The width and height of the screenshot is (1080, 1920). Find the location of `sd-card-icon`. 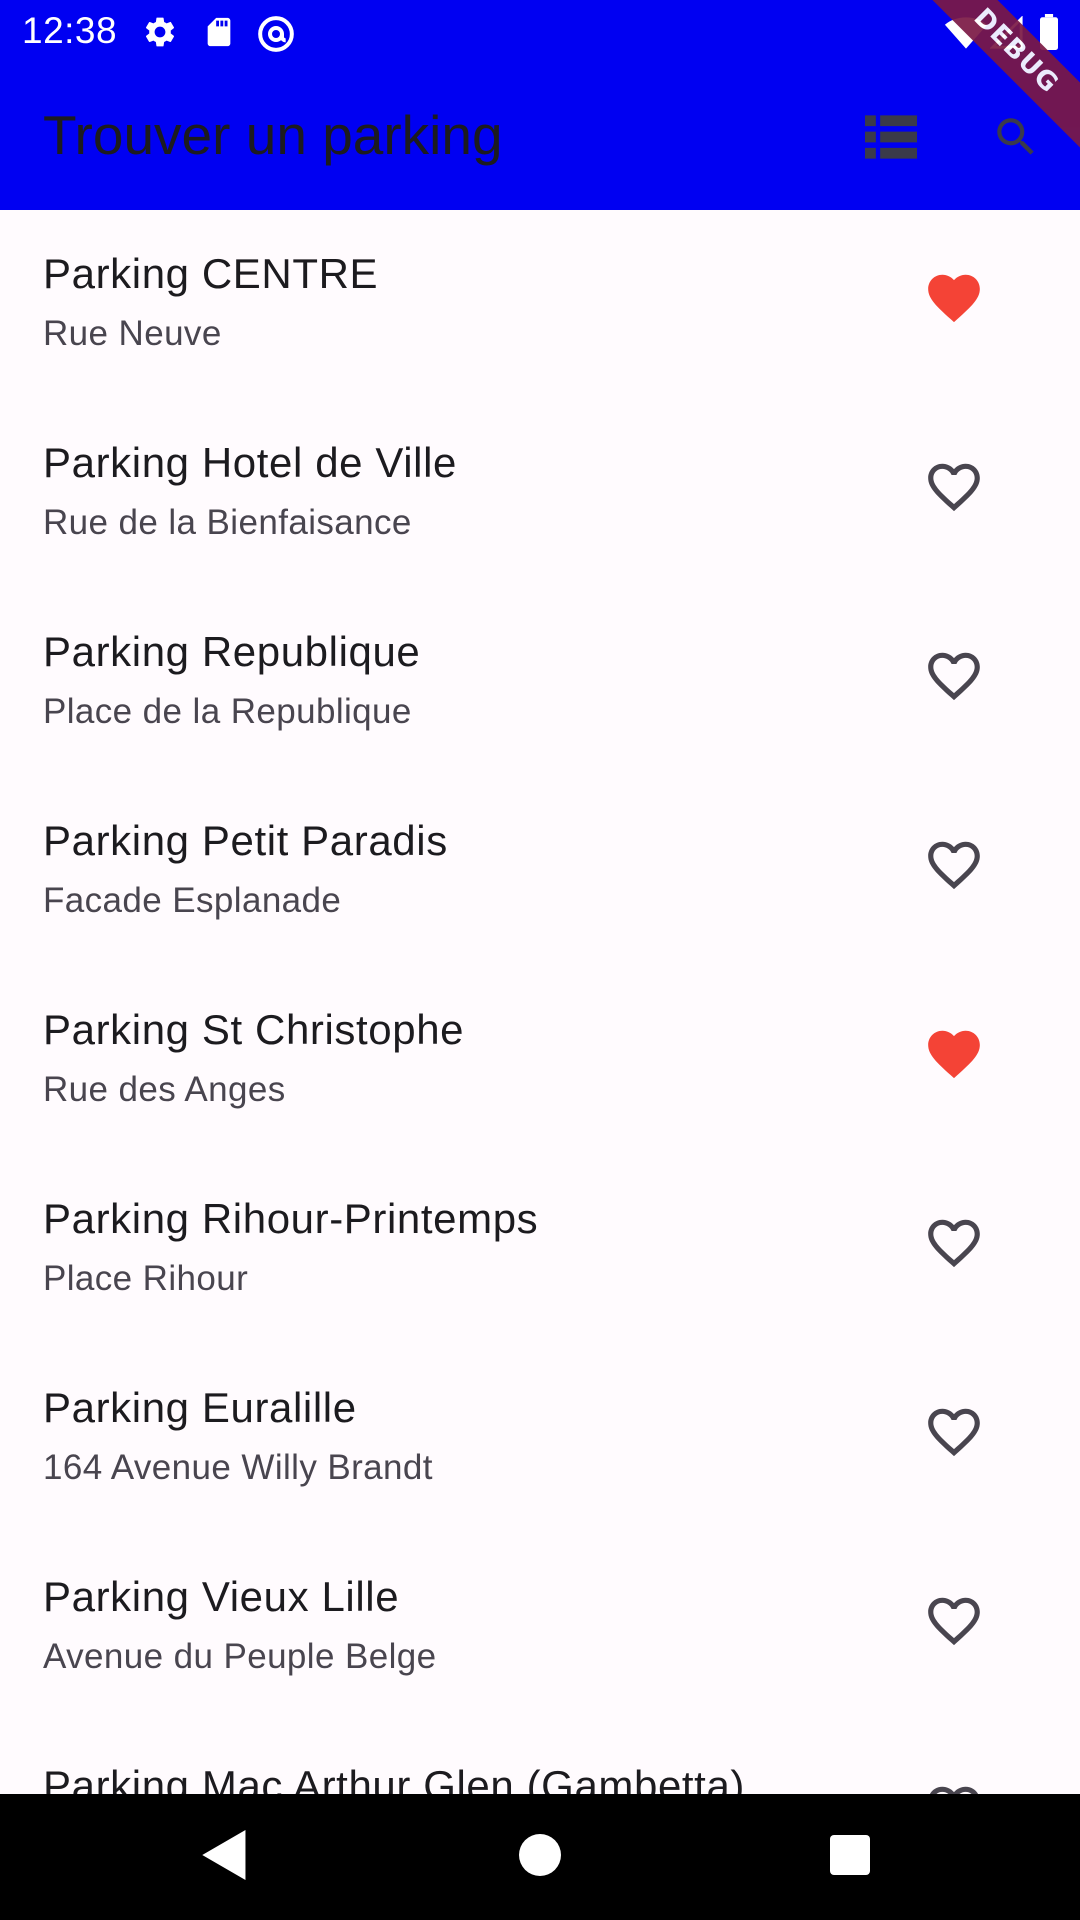

sd-card-icon is located at coordinates (219, 34).